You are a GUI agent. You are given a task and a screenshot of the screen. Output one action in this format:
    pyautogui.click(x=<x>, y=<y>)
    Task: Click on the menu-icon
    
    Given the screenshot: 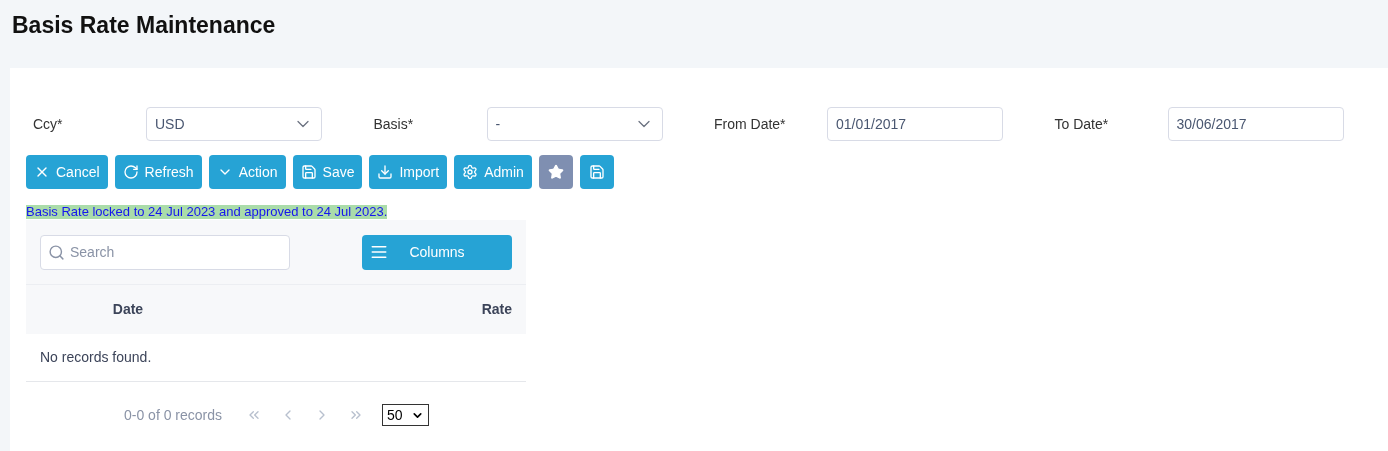 What is the action you would take?
    pyautogui.click(x=379, y=252)
    